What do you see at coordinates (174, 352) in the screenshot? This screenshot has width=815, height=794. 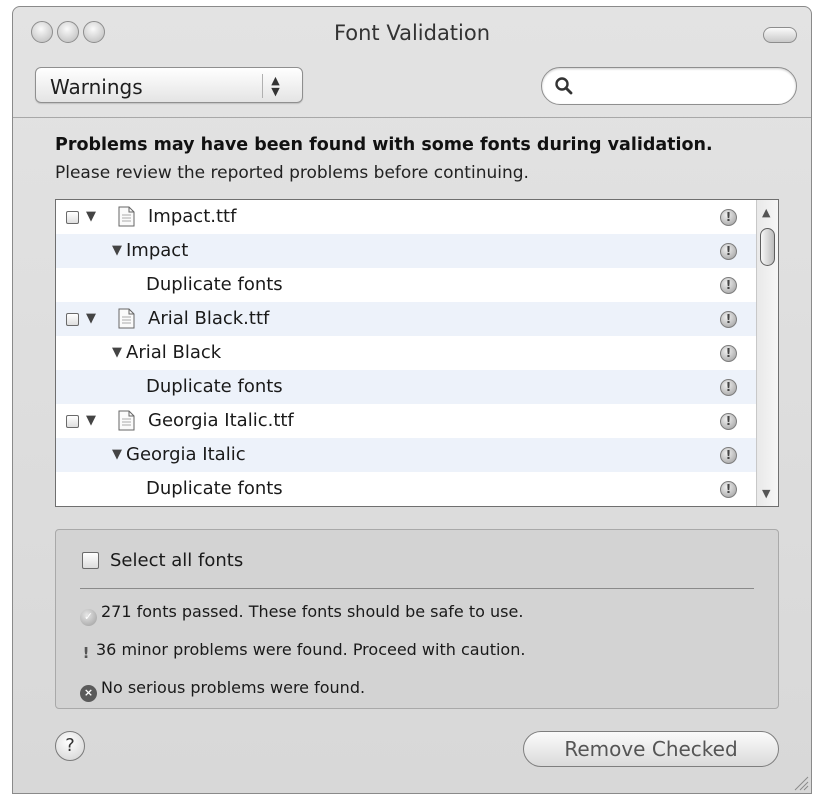 I see `font-problem-label: Arial Black` at bounding box center [174, 352].